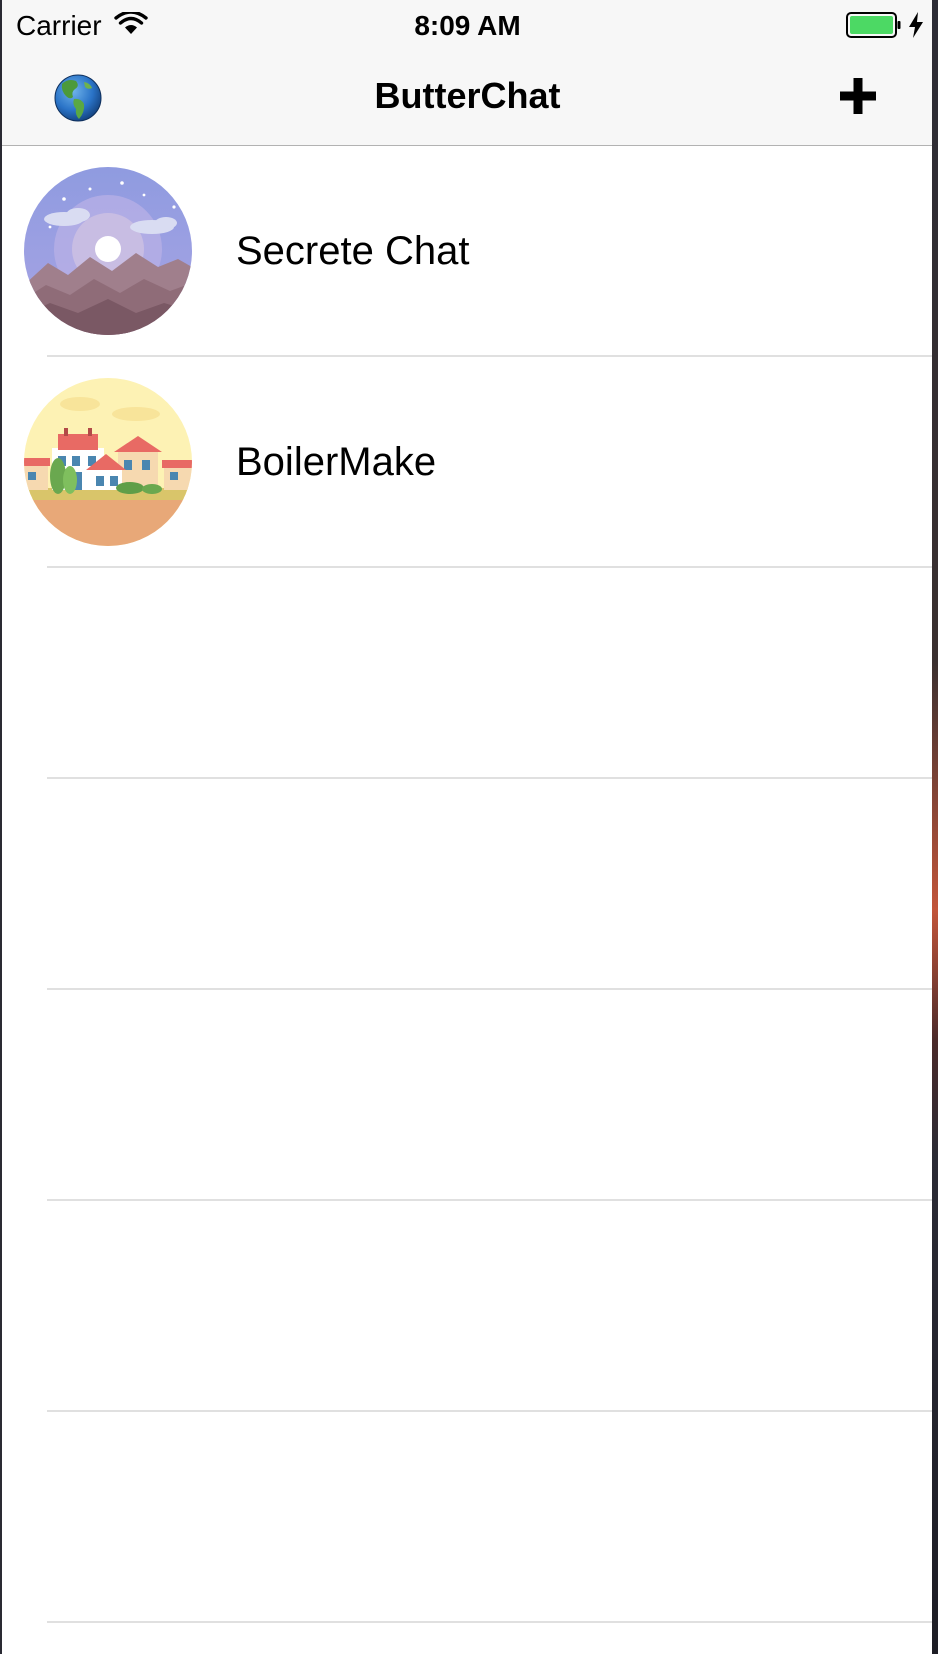 This screenshot has height=1654, width=938. I want to click on battery-icon, so click(873, 25).